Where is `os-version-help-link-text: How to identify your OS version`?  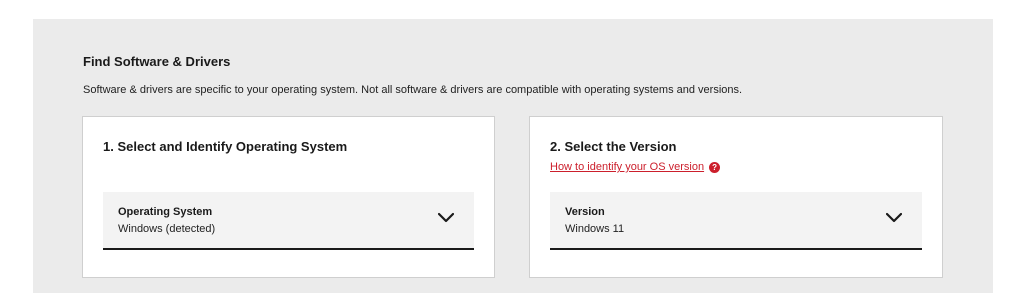 os-version-help-link-text: How to identify your OS version is located at coordinates (627, 167).